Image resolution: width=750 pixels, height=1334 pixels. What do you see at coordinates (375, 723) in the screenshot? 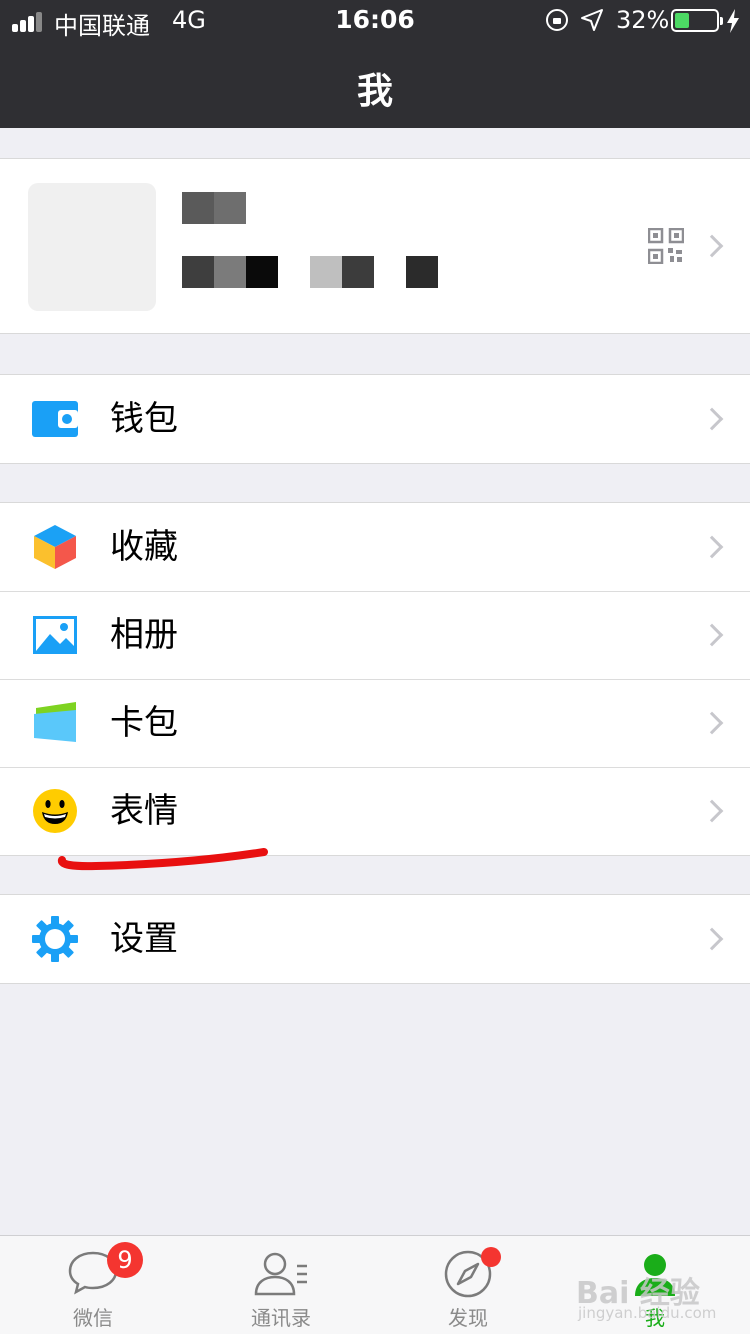
I see `menu-item-cards: 卡包` at bounding box center [375, 723].